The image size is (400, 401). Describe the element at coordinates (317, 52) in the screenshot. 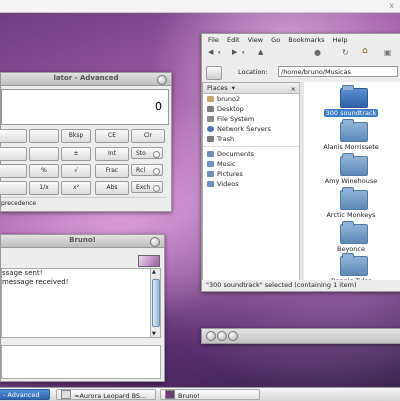

I see `stop-icon: ●` at that location.